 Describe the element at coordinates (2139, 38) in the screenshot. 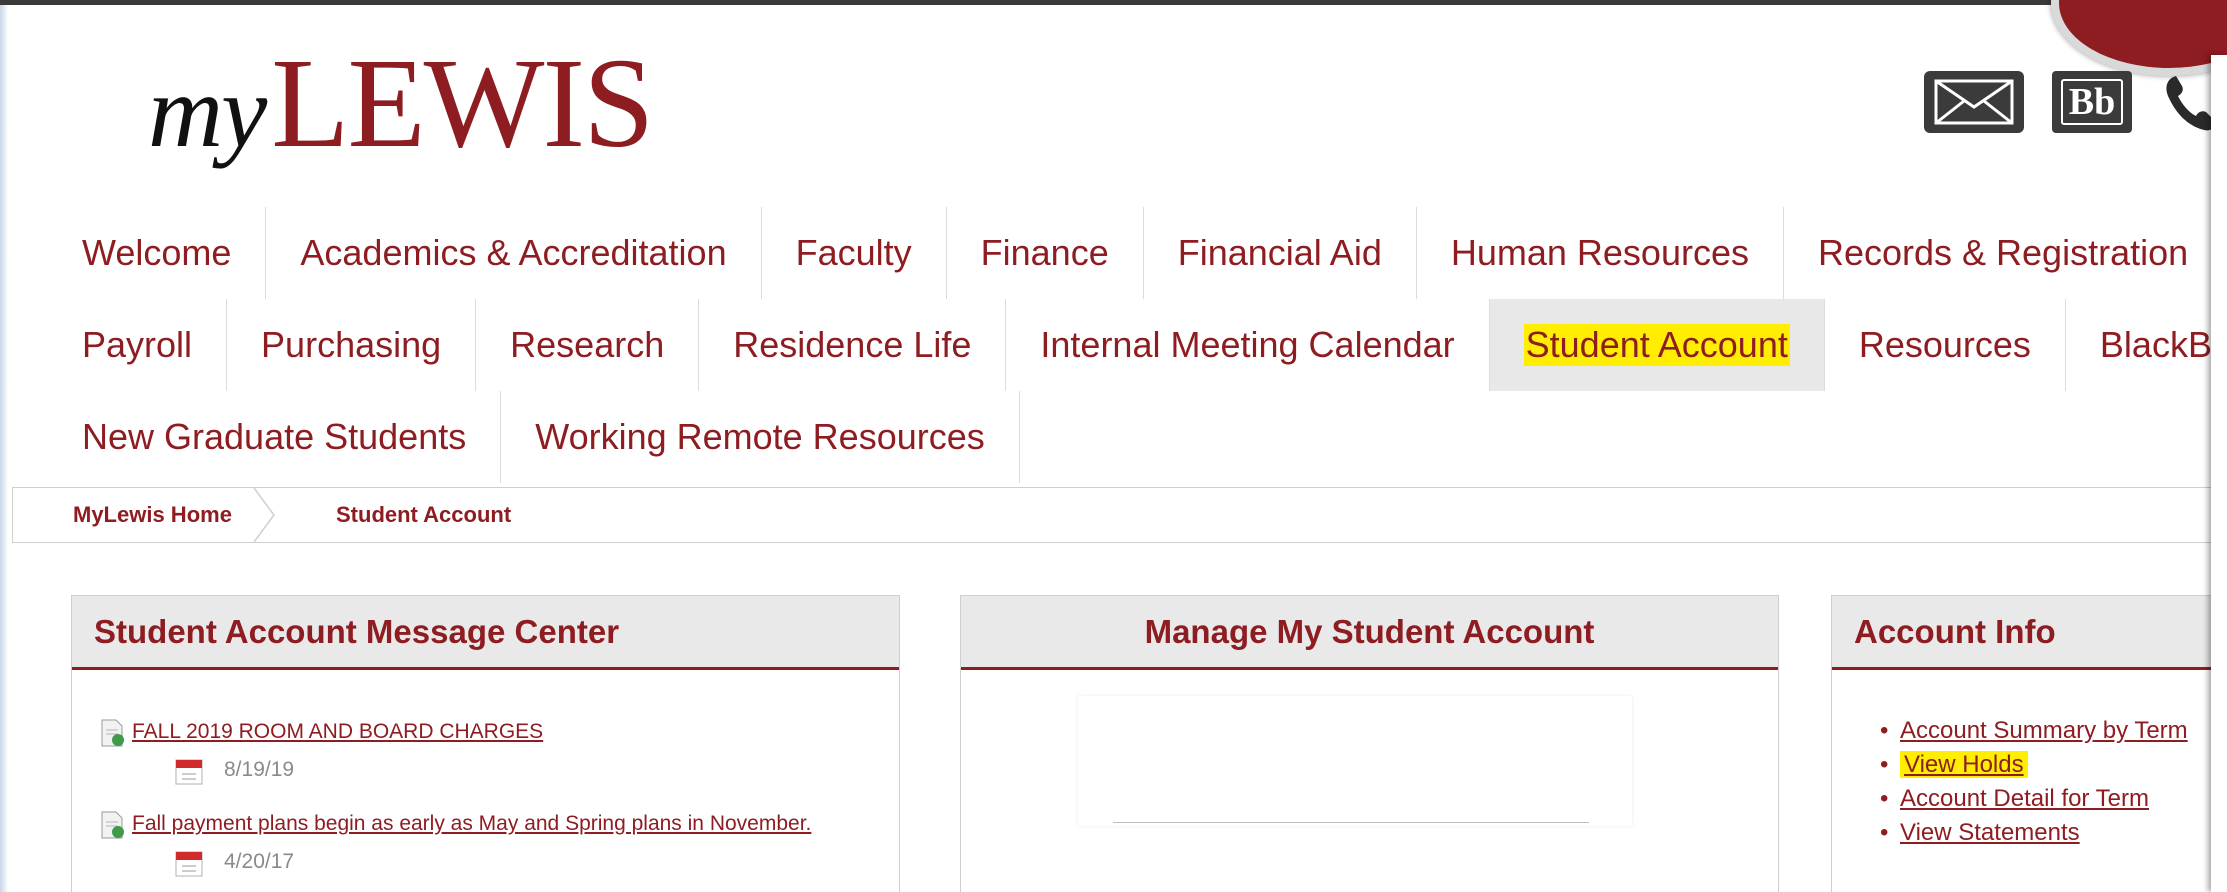

I see `corner-decoration` at that location.